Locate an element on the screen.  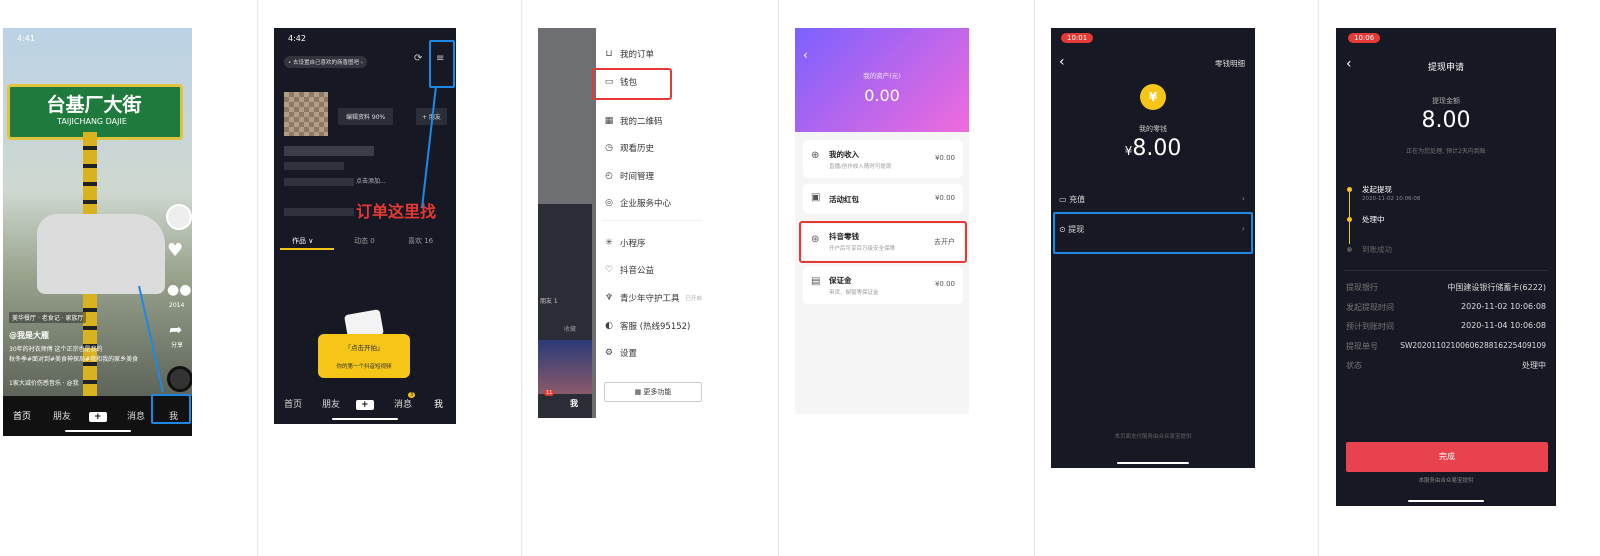
balance-amount: ¥8.00 is located at coordinates (1153, 148).